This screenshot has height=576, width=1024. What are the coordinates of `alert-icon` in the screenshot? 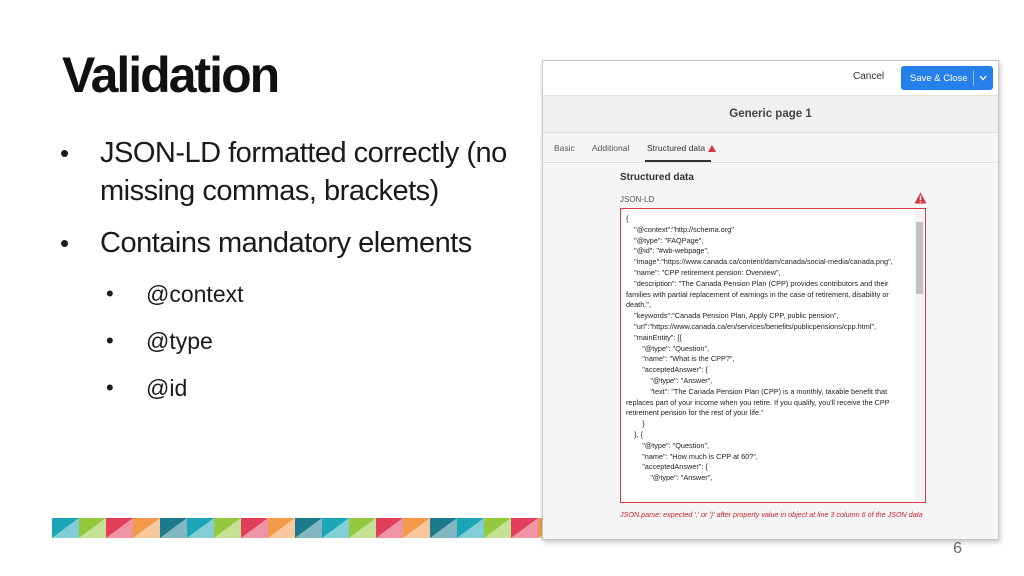 It's located at (920, 198).